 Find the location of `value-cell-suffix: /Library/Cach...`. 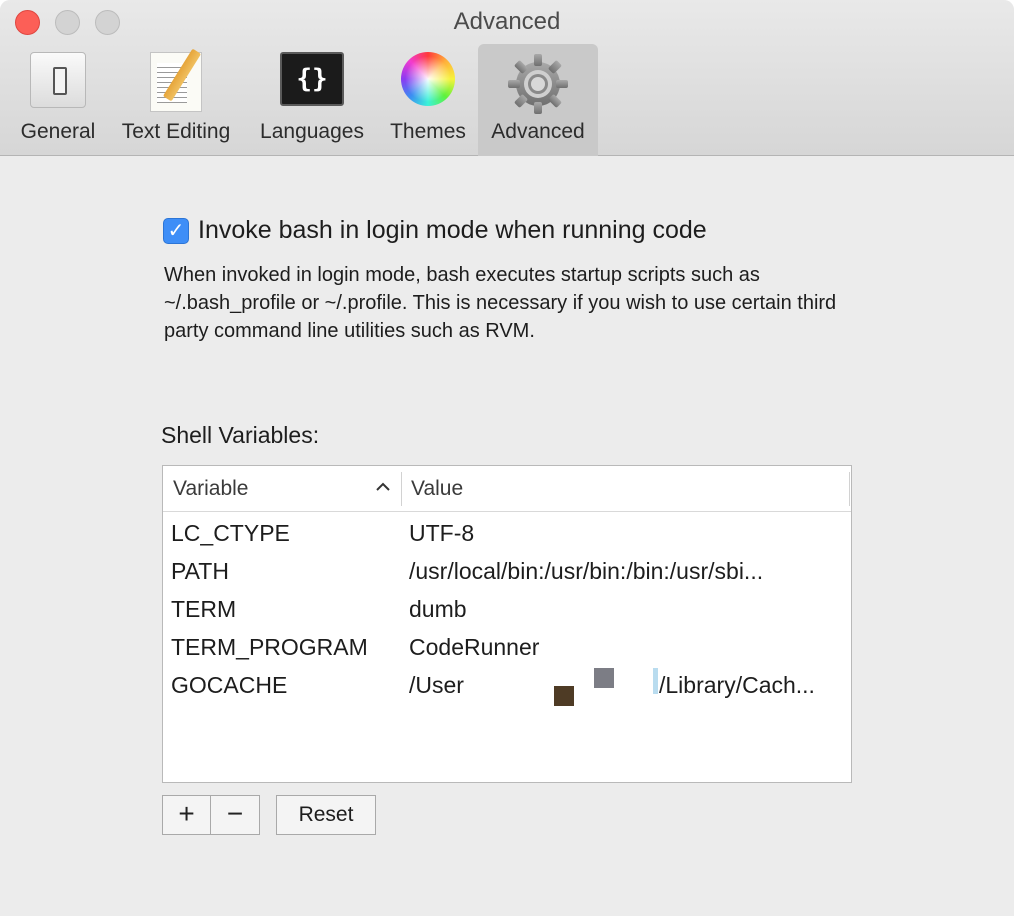

value-cell-suffix: /Library/Cach... is located at coordinates (737, 685).